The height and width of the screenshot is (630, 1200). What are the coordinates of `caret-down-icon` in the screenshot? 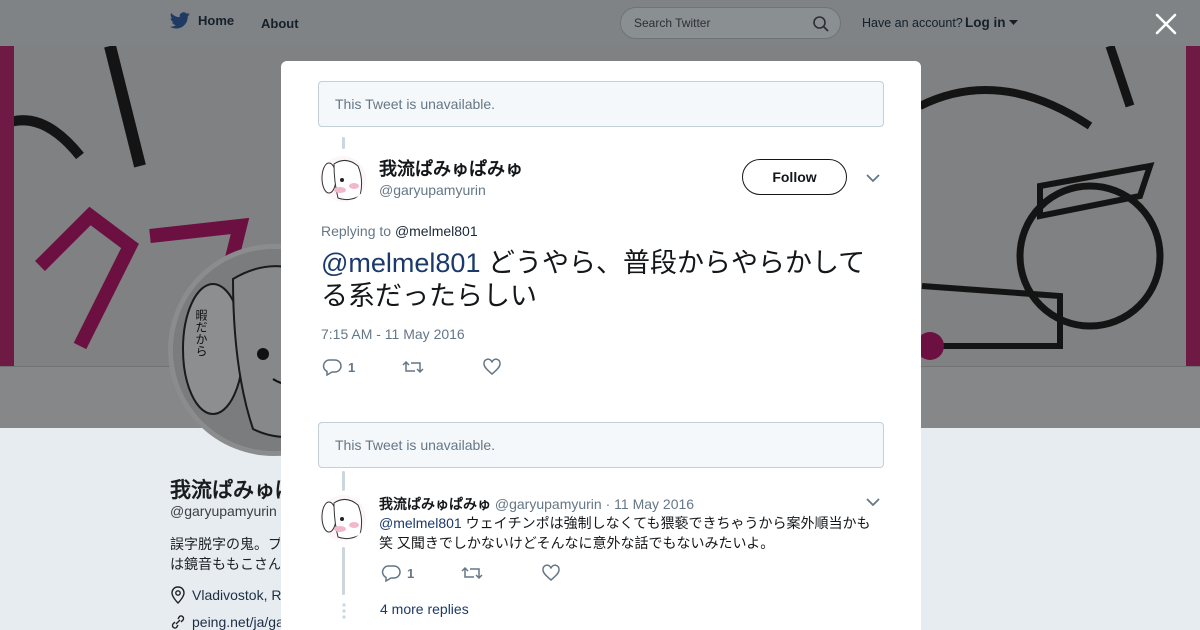 It's located at (1014, 23).